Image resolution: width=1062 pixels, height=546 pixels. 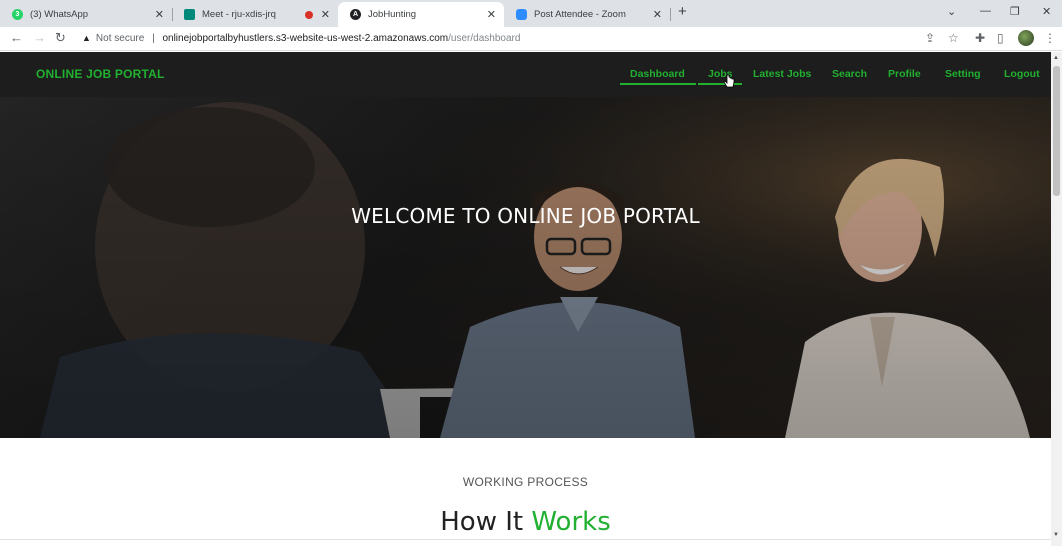 What do you see at coordinates (1056, 535) in the screenshot?
I see `scroll-down-icon: ▼` at bounding box center [1056, 535].